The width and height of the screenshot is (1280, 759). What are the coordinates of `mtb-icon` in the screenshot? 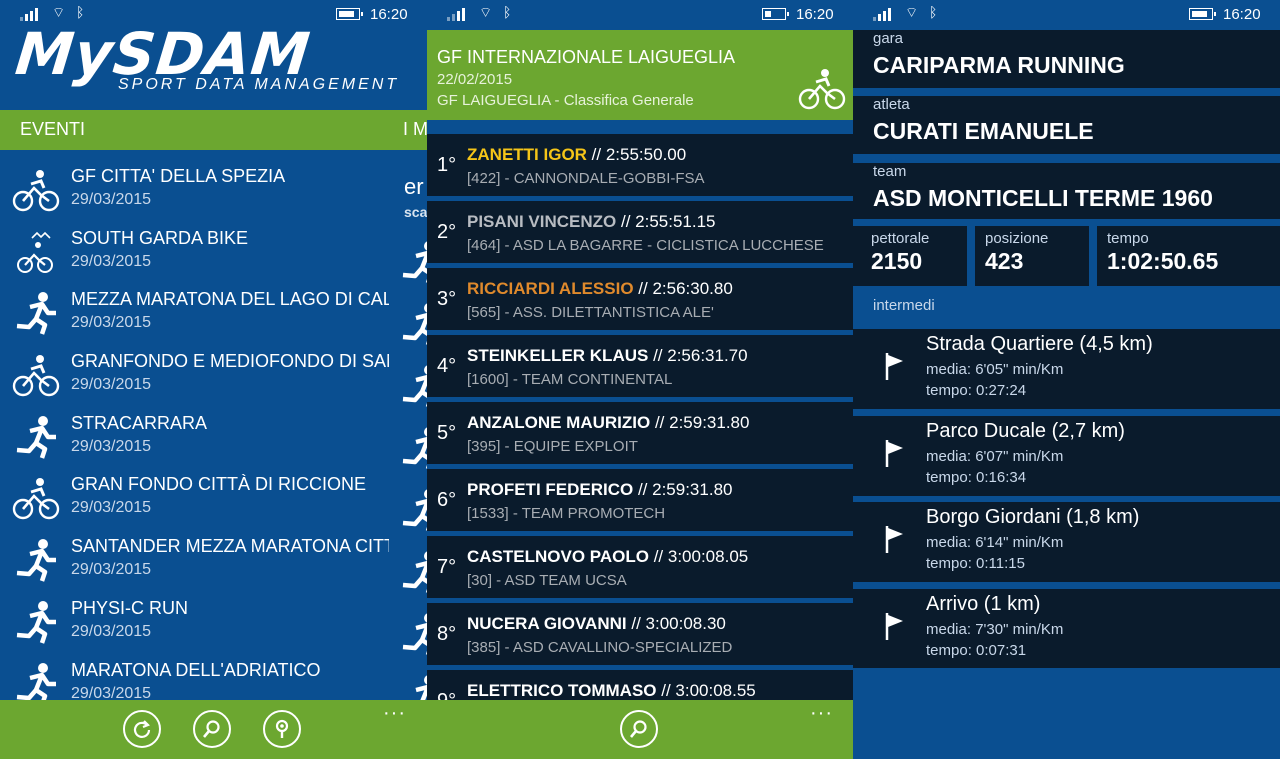 It's located at (36, 252).